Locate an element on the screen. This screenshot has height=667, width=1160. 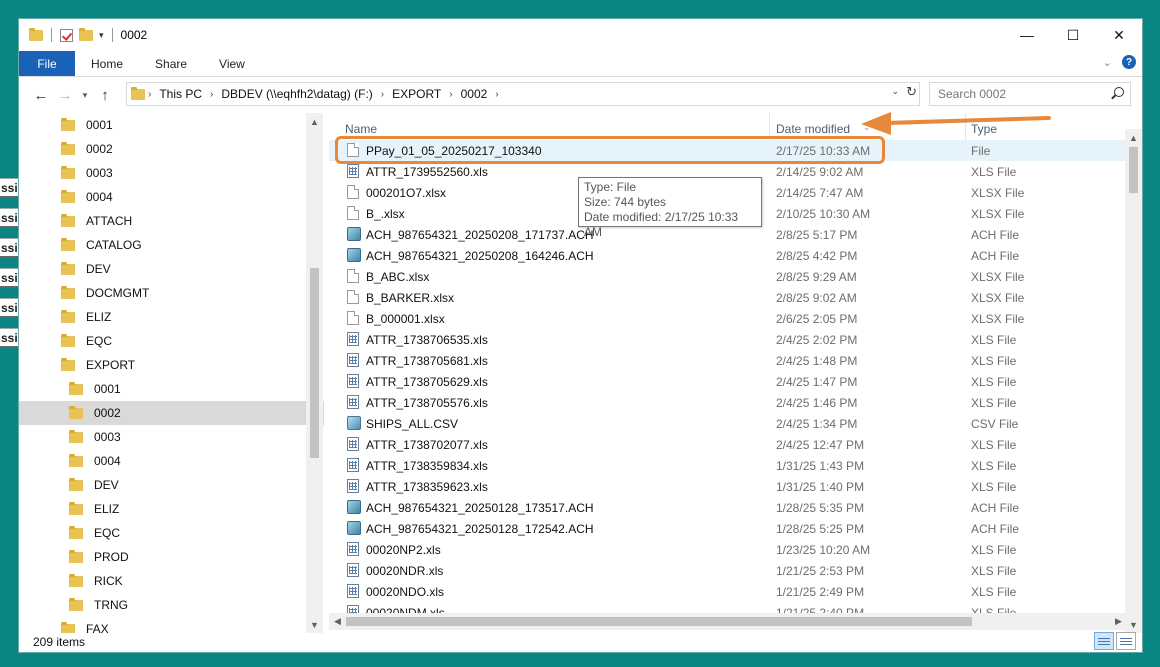
expand-ribbon-icon: ⌄ is located at coordinates (1107, 62).